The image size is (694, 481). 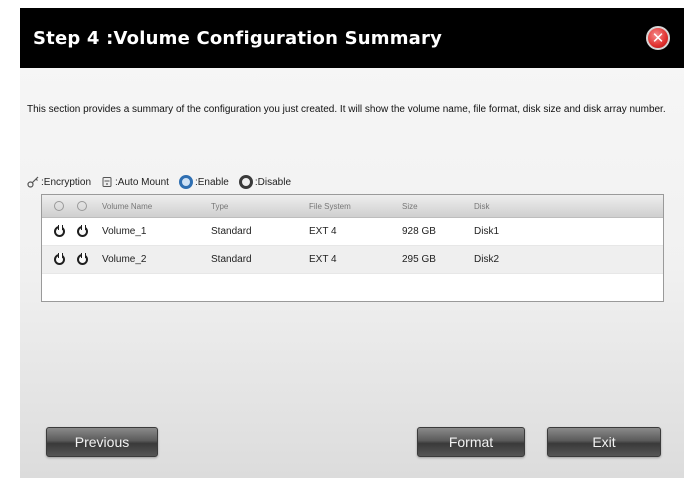 What do you see at coordinates (124, 259) in the screenshot?
I see `volume-name: Volume_2` at bounding box center [124, 259].